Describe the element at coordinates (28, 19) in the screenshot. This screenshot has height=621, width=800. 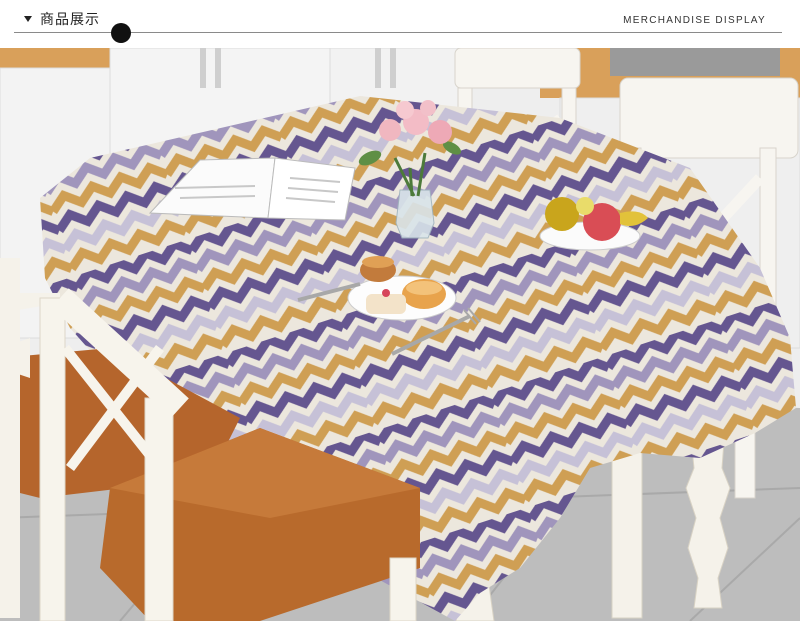
I see `caret-down-icon` at that location.